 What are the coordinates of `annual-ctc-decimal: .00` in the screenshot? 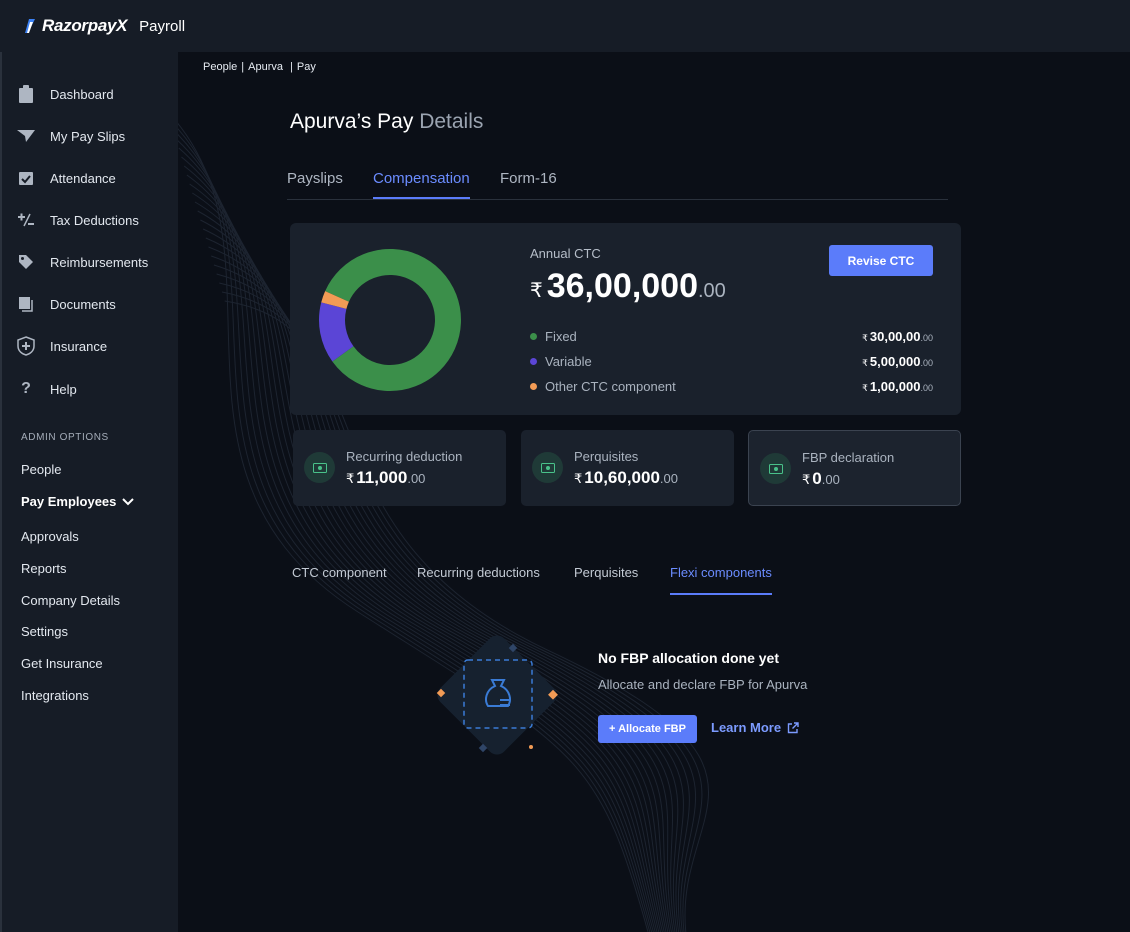 It's located at (712, 291).